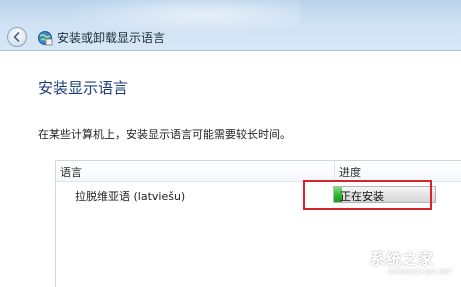 This screenshot has width=461, height=287. Describe the element at coordinates (402, 259) in the screenshot. I see `watermark-text: 系统之家` at that location.